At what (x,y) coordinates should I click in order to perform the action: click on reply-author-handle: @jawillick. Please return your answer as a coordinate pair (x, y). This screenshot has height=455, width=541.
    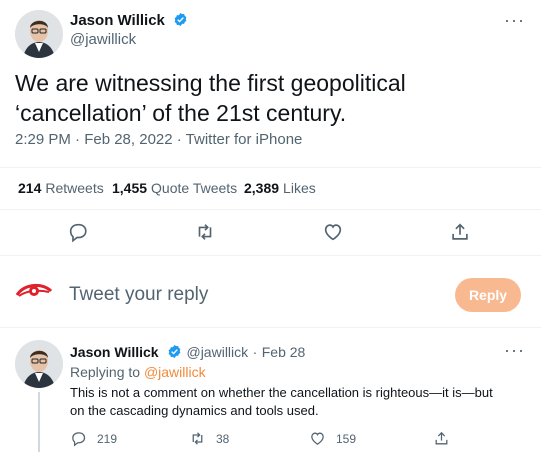
    Looking at the image, I should click on (217, 352).